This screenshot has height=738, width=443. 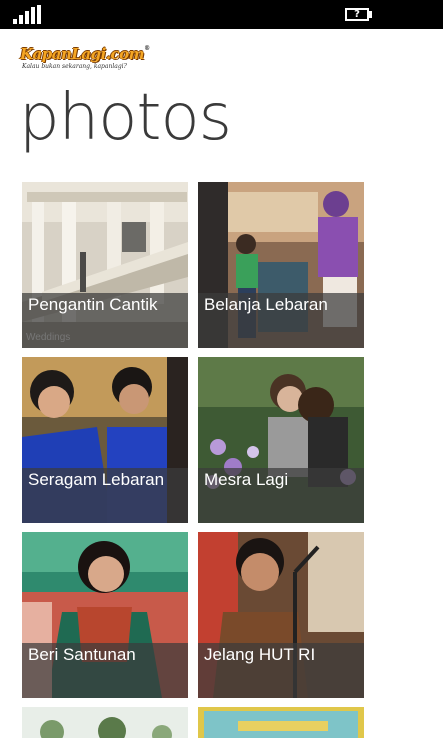 I want to click on status-bar: ?, so click(x=221, y=14).